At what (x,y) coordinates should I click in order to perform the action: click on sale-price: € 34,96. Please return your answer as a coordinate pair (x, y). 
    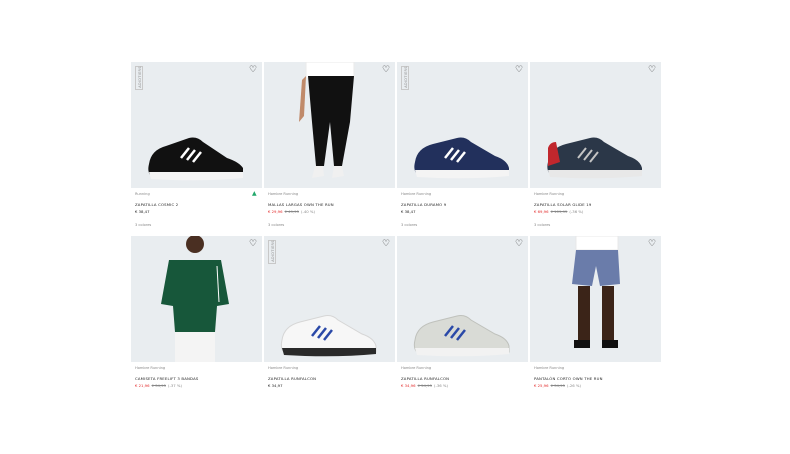
    Looking at the image, I should click on (408, 385).